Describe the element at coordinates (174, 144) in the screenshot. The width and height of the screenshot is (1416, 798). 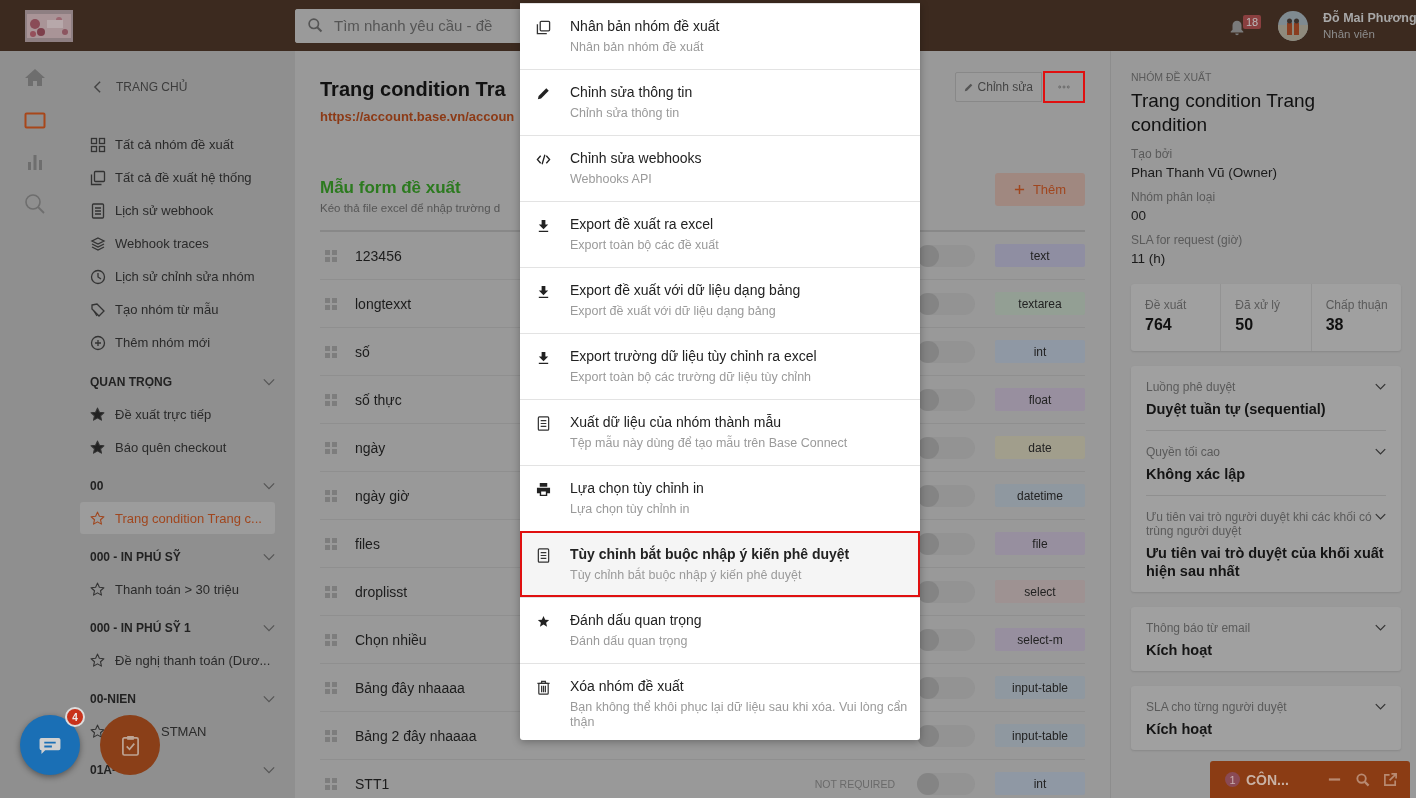
I see `sidebar-item: Tất cả nhóm đề xuất` at that location.